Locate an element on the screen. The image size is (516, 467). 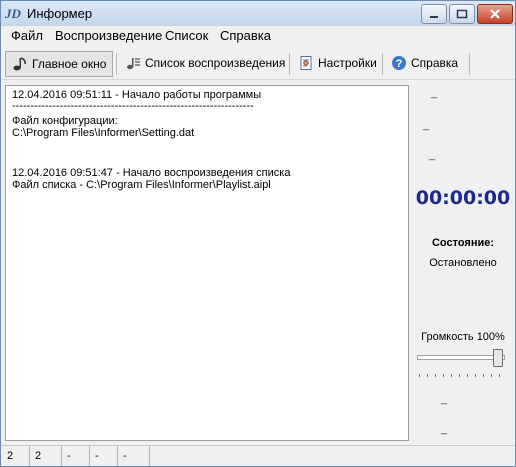
tab-settings: Настройки is located at coordinates (335, 63).